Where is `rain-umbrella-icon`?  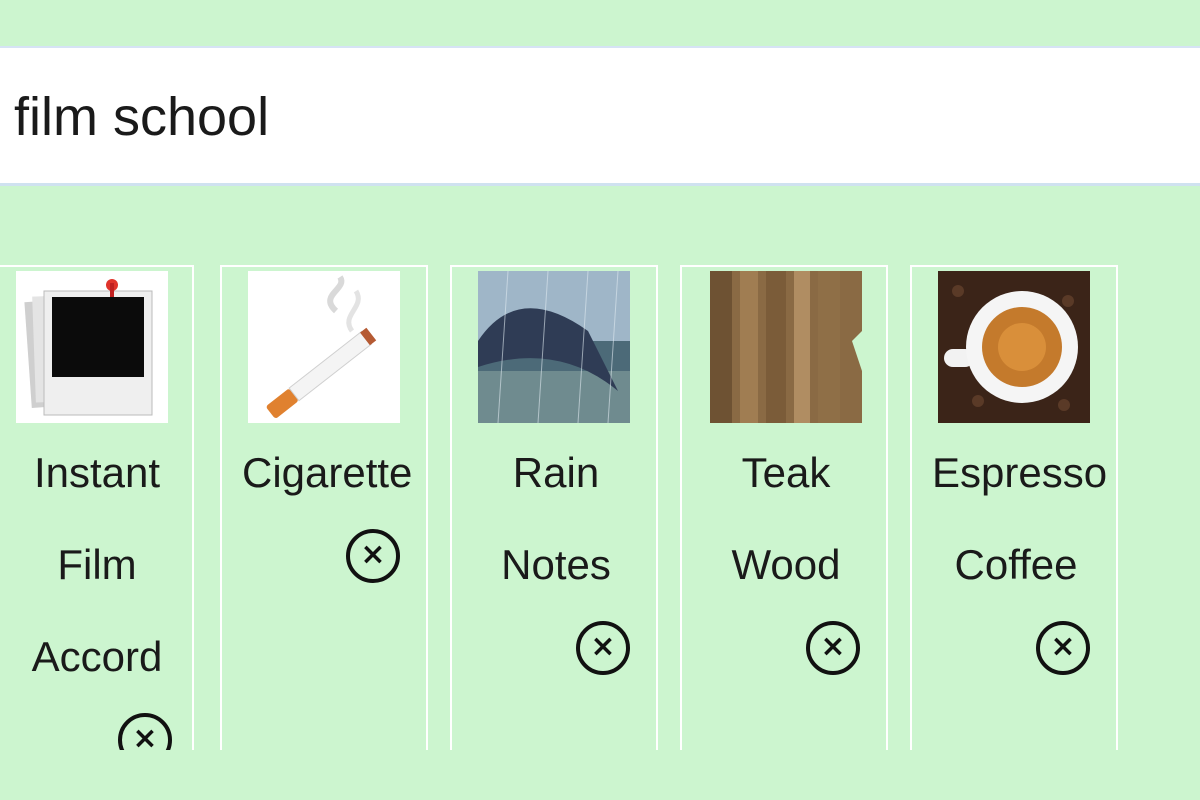 rain-umbrella-icon is located at coordinates (554, 347).